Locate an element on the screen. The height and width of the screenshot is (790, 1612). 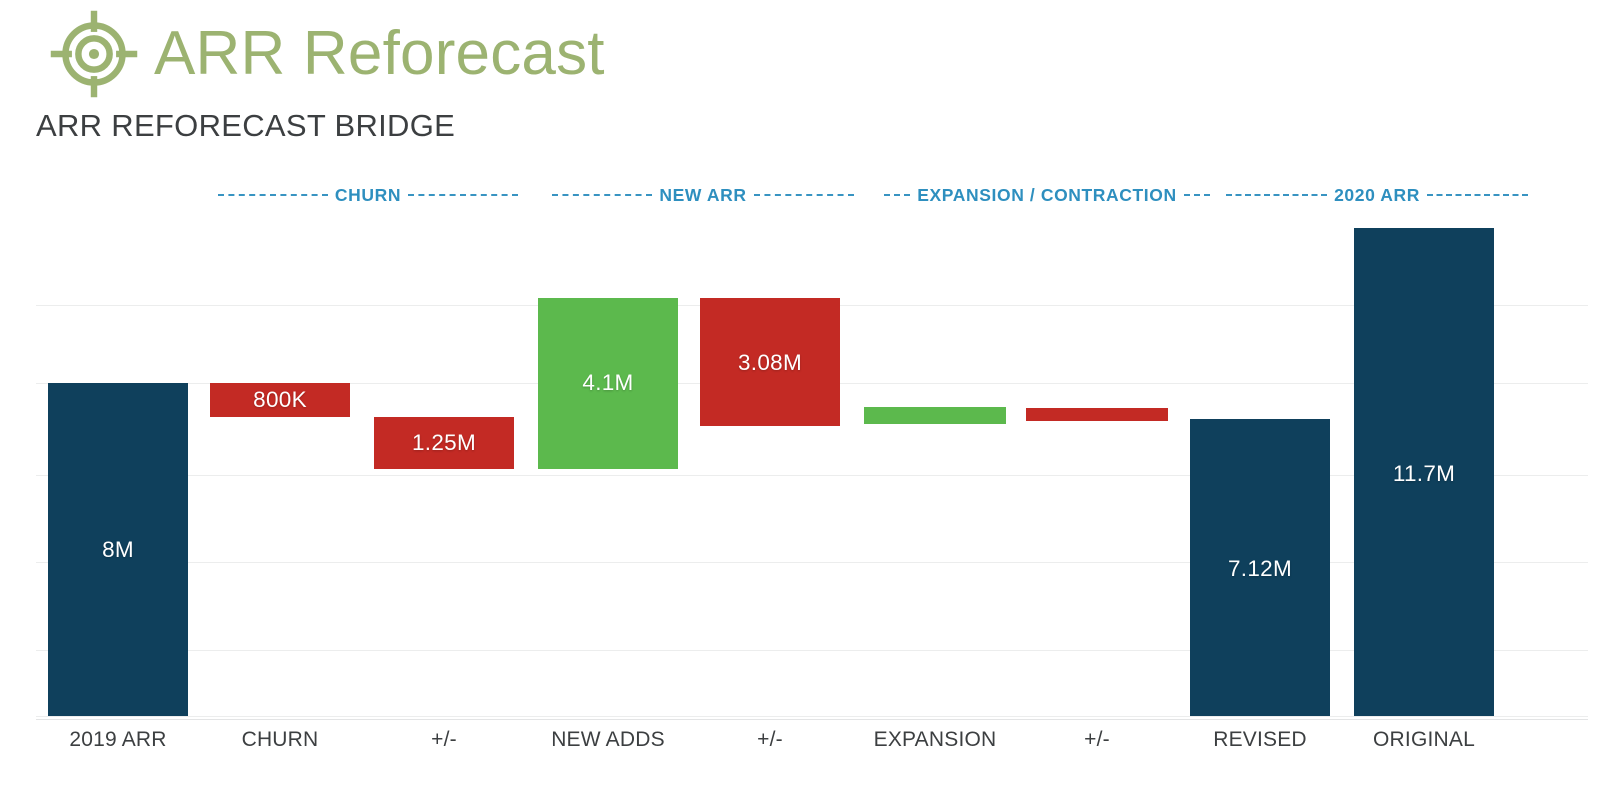
app-title: ARR Reforecast is located at coordinates (379, 53).